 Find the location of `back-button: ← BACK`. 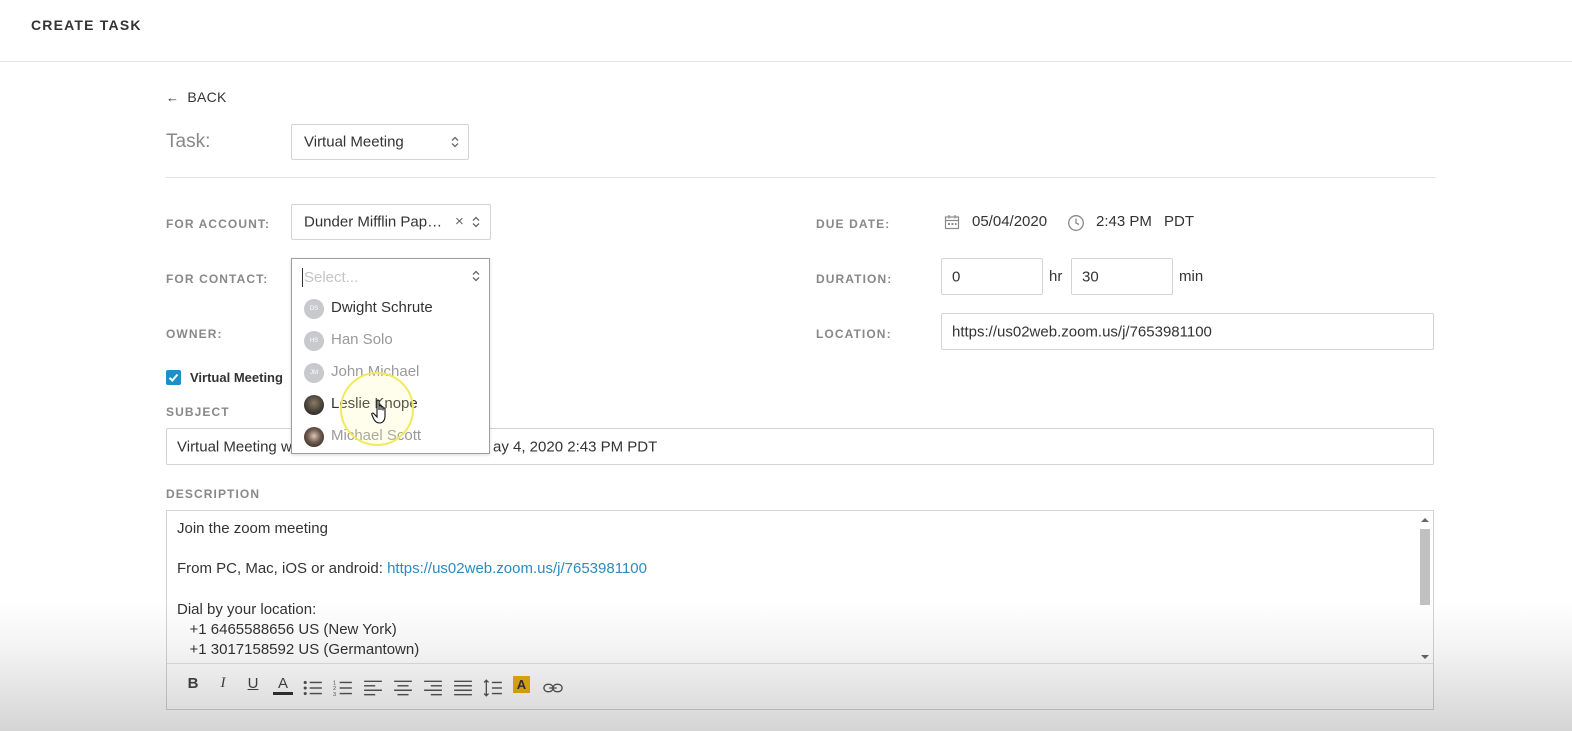

back-button: ← BACK is located at coordinates (196, 97).